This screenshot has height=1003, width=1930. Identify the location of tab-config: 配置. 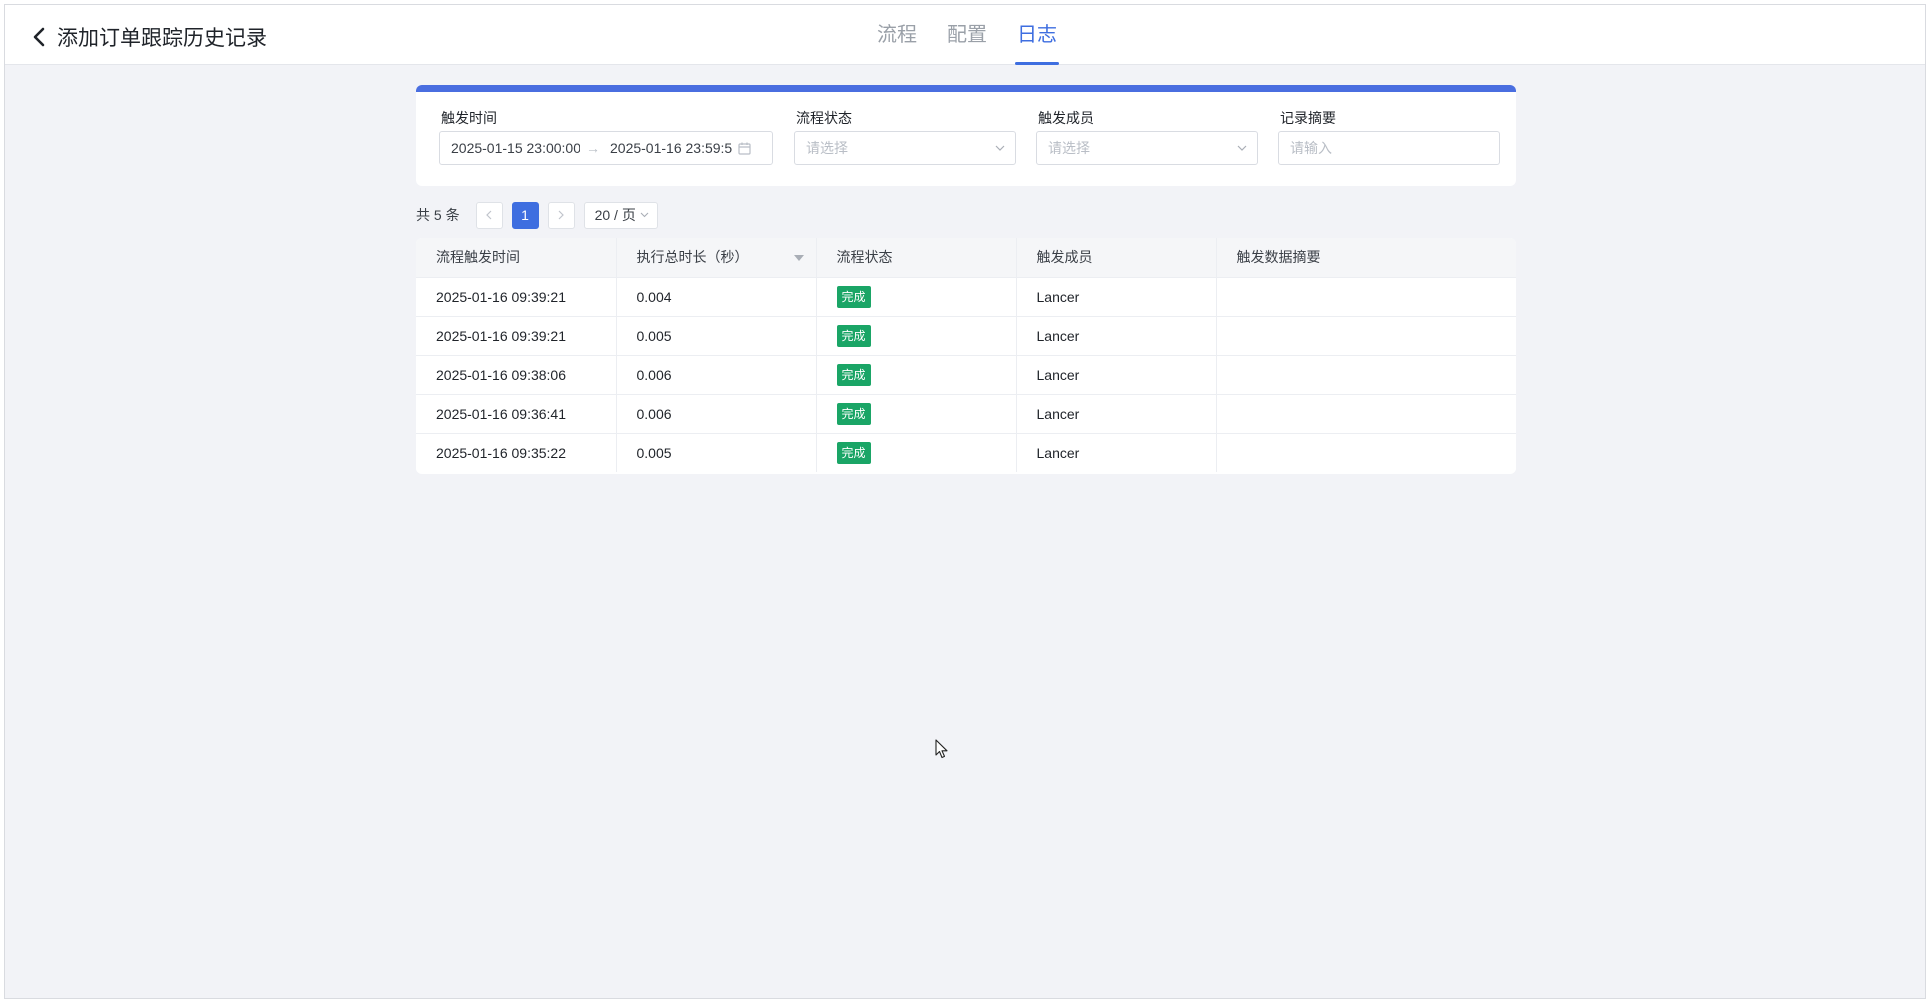
(967, 35).